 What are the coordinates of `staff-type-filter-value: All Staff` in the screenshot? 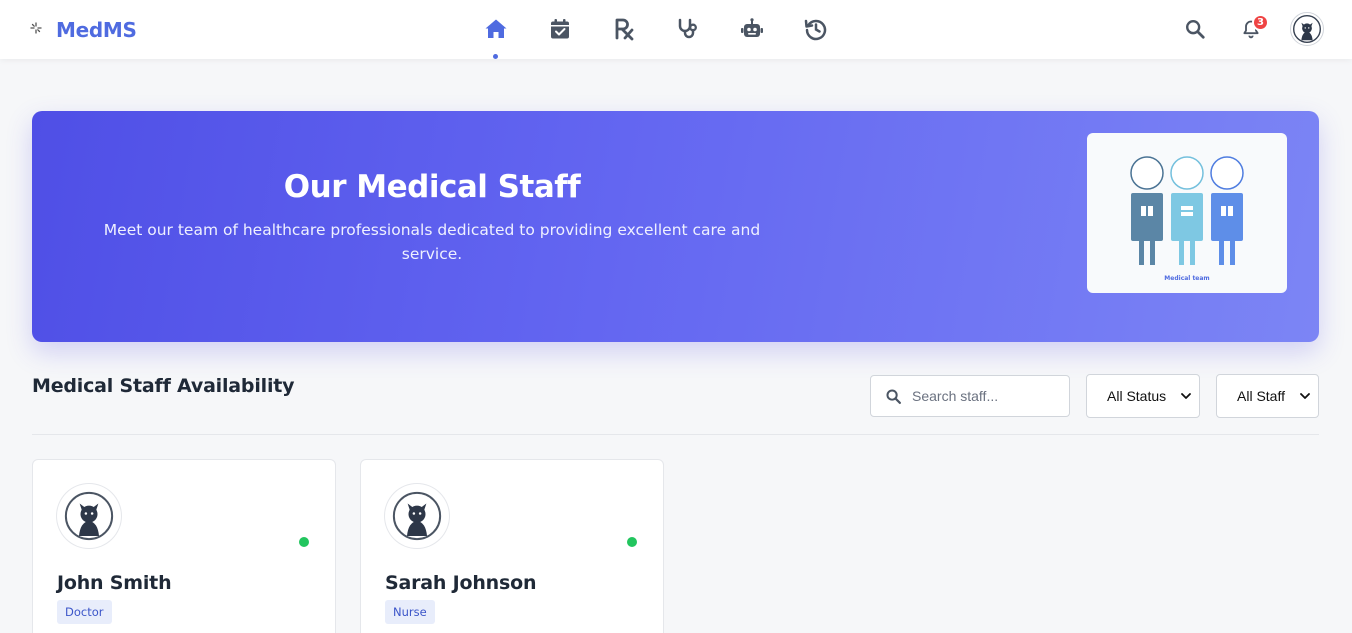 It's located at (1261, 396).